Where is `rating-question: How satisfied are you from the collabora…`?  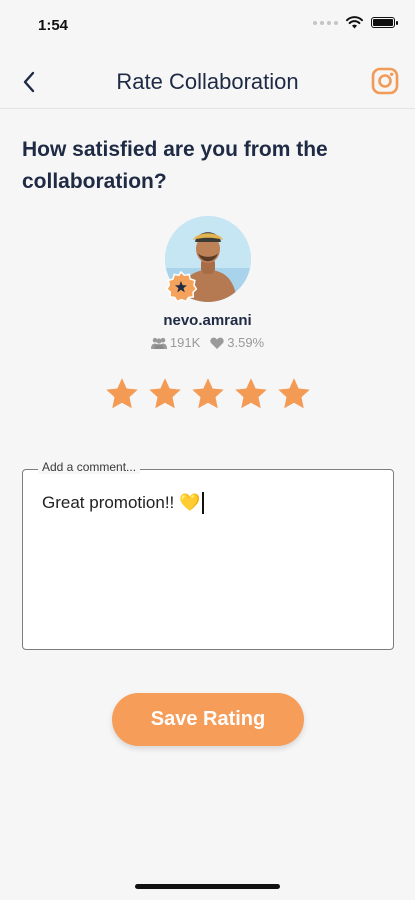
rating-question: How satisfied are you from the collabora… is located at coordinates (175, 165).